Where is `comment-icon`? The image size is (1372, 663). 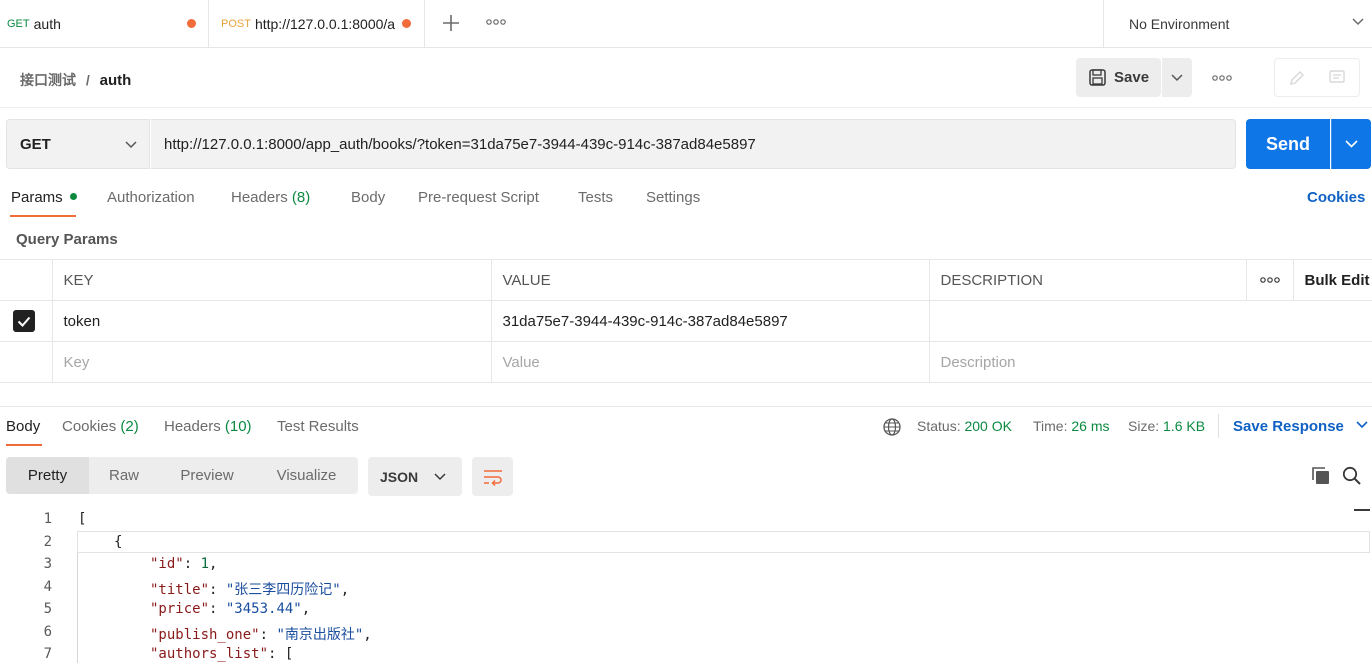 comment-icon is located at coordinates (1337, 78).